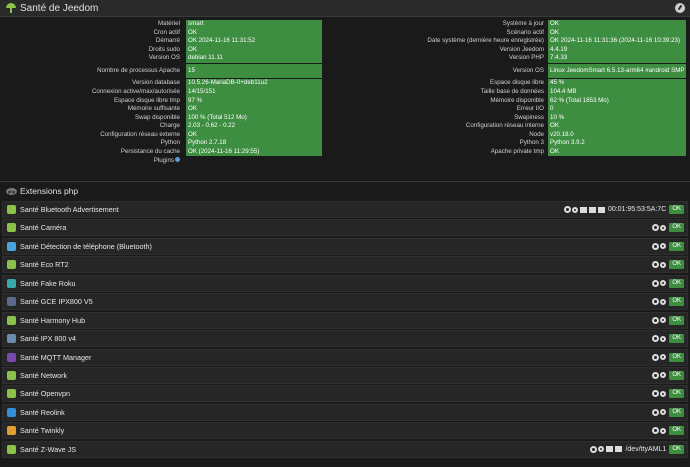  Describe the element at coordinates (52, 320) in the screenshot. I see `plugin-name: Santé Harmony Hub` at that location.